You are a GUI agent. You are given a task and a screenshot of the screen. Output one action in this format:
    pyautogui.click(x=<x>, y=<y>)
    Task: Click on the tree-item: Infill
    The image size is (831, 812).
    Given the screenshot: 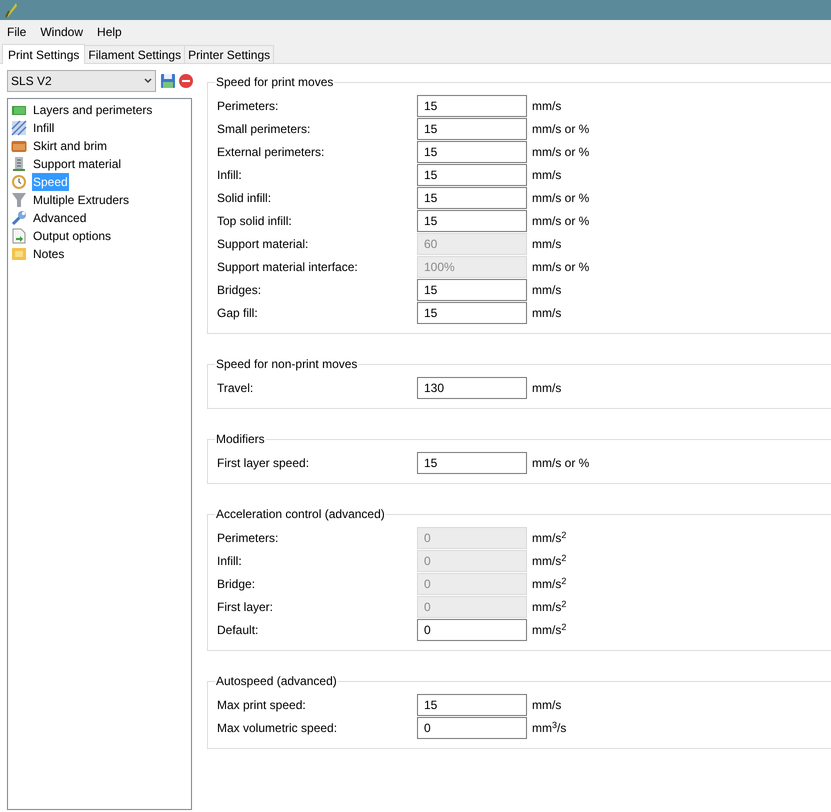 What is the action you would take?
    pyautogui.click(x=44, y=128)
    